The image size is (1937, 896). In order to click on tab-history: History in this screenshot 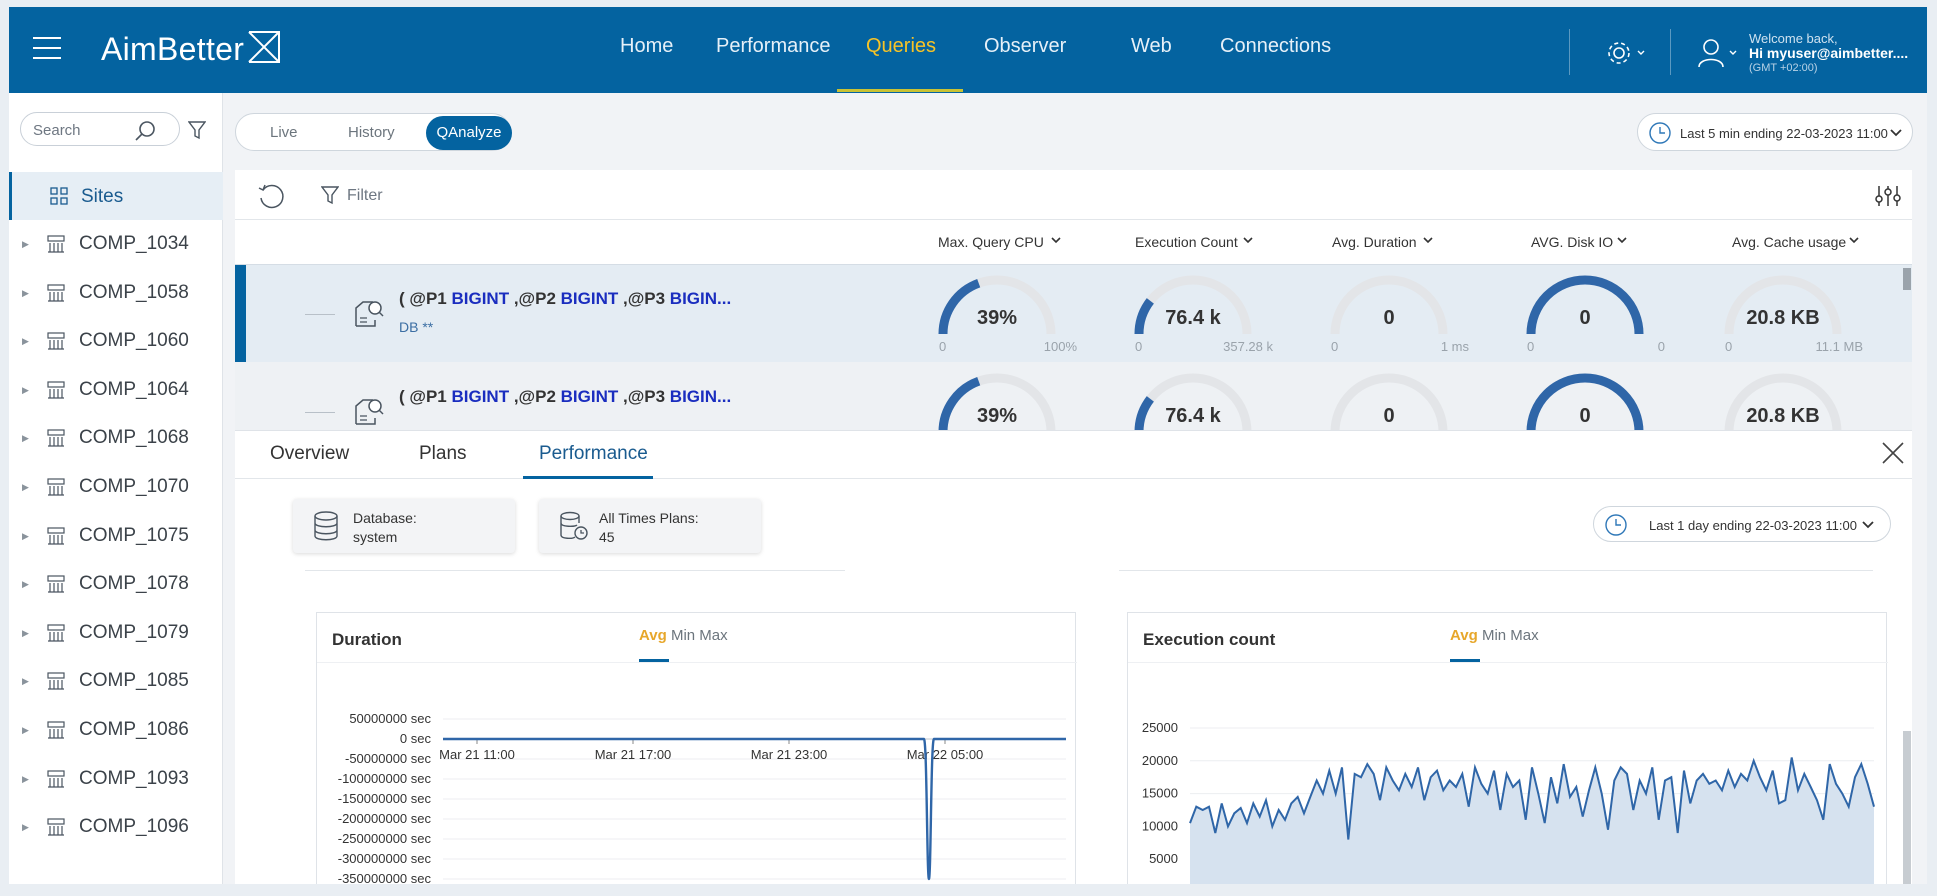, I will do `click(371, 132)`.